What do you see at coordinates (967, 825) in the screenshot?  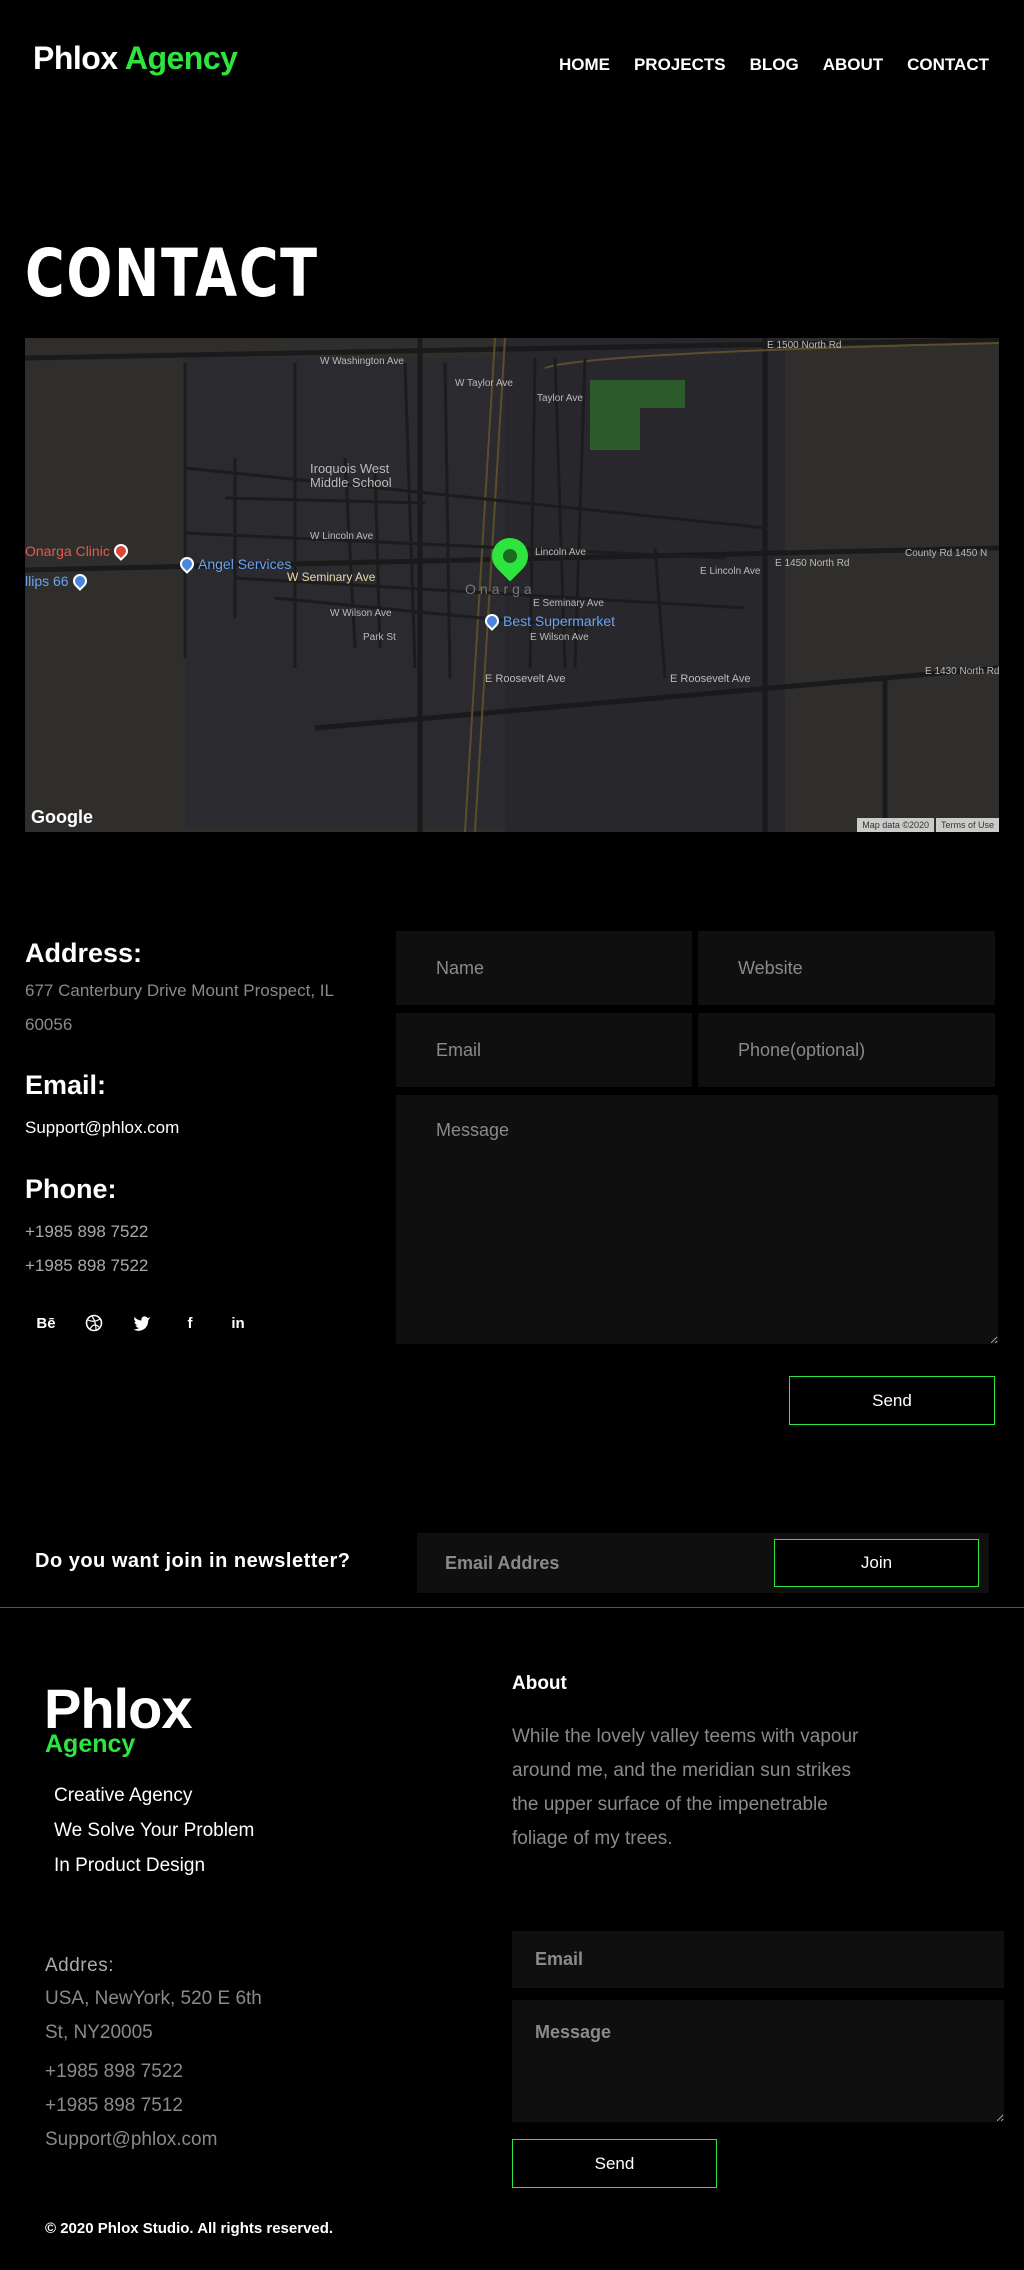 I see `terms-link: Terms of Use` at bounding box center [967, 825].